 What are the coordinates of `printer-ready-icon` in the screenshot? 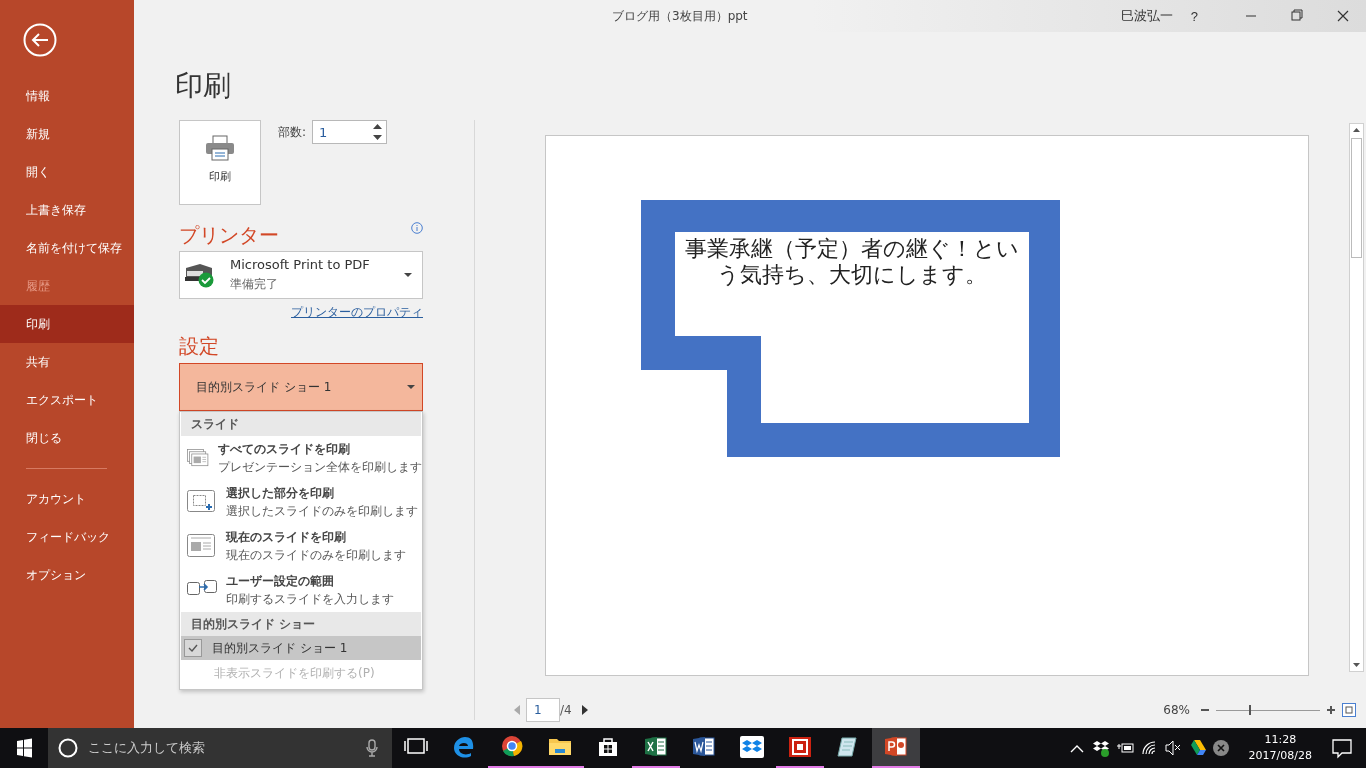 It's located at (200, 275).